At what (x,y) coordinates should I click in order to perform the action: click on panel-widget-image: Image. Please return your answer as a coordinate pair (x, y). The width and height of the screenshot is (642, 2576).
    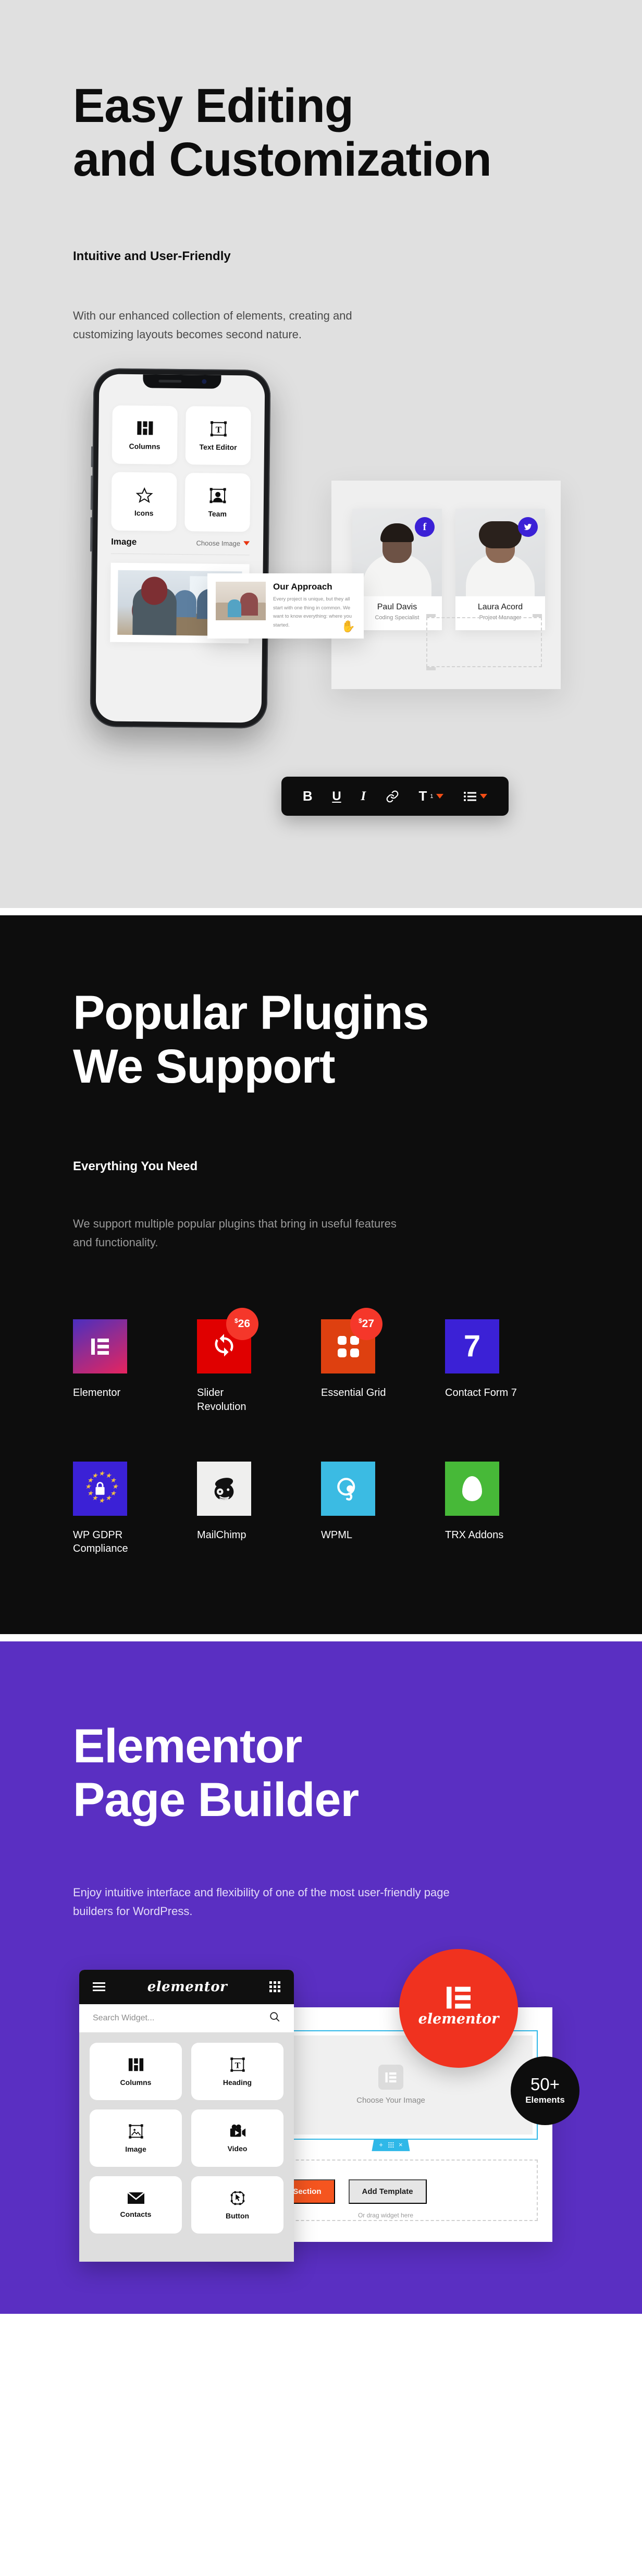
    Looking at the image, I should click on (136, 2138).